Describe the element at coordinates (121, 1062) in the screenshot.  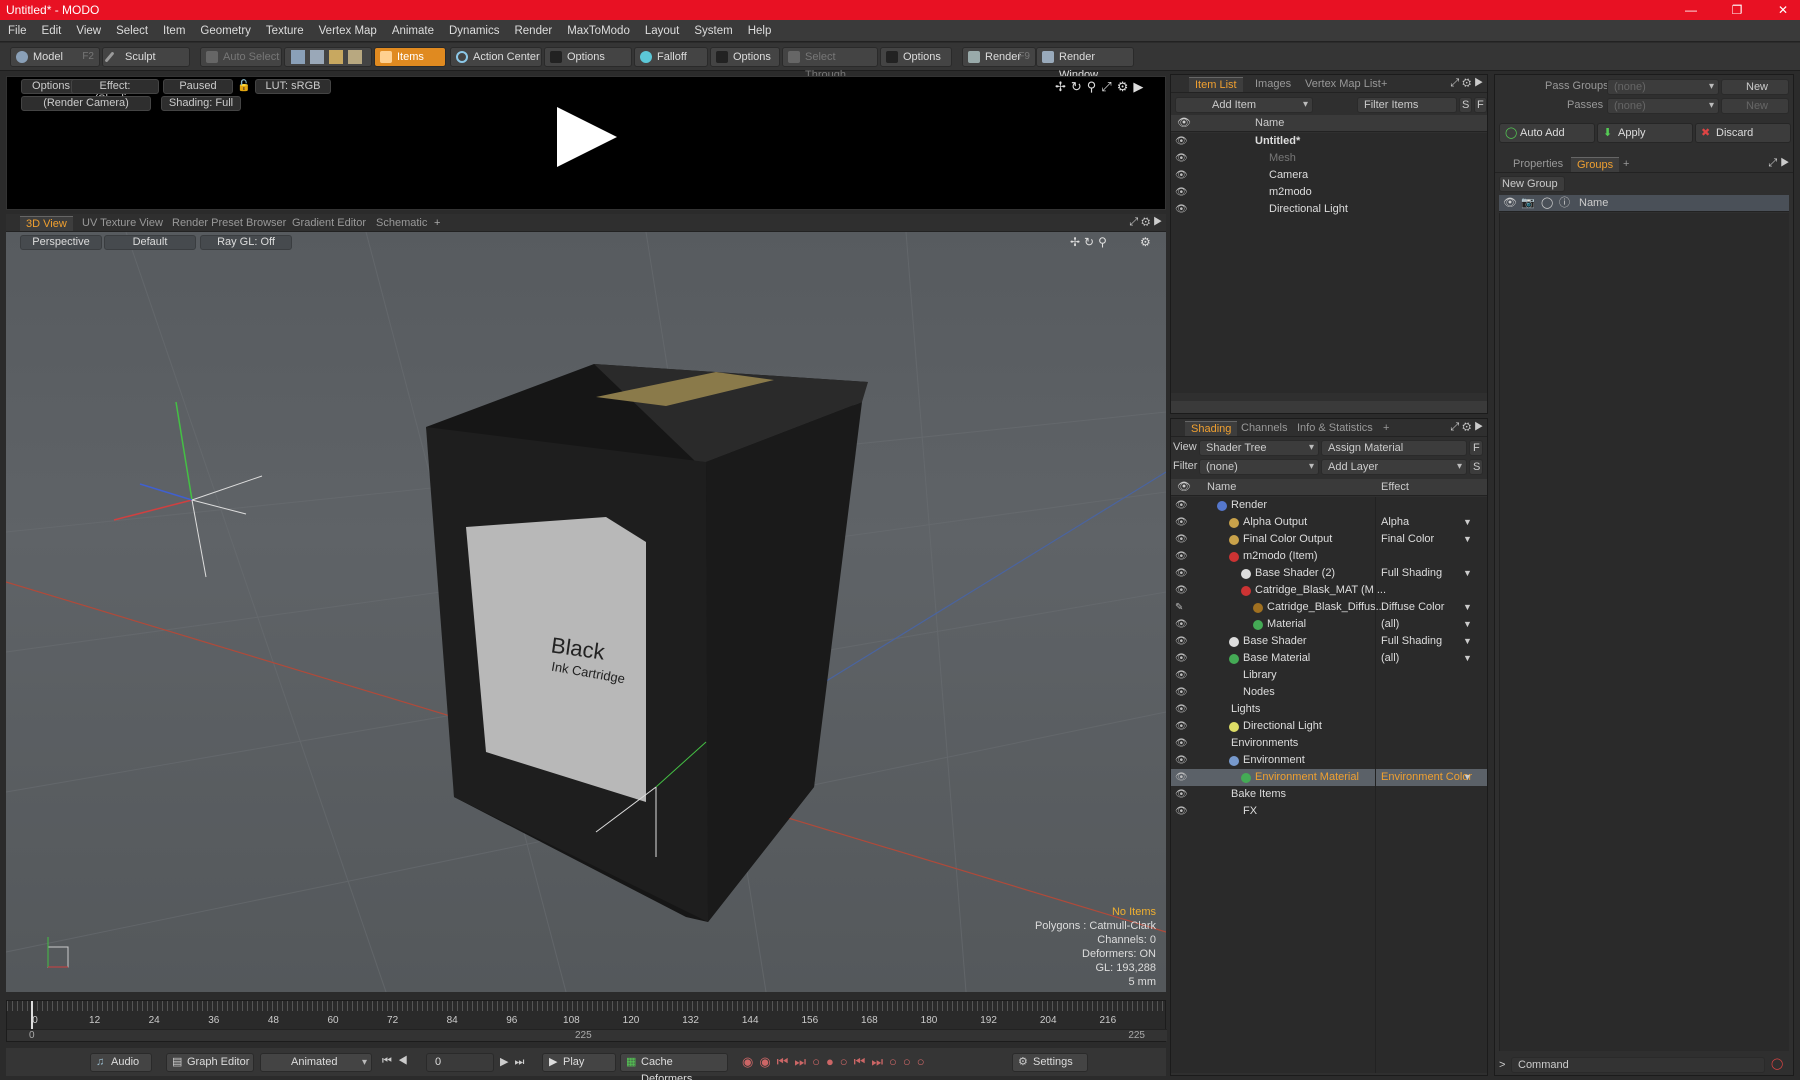
I see `audio-button: ♫ Audio` at that location.